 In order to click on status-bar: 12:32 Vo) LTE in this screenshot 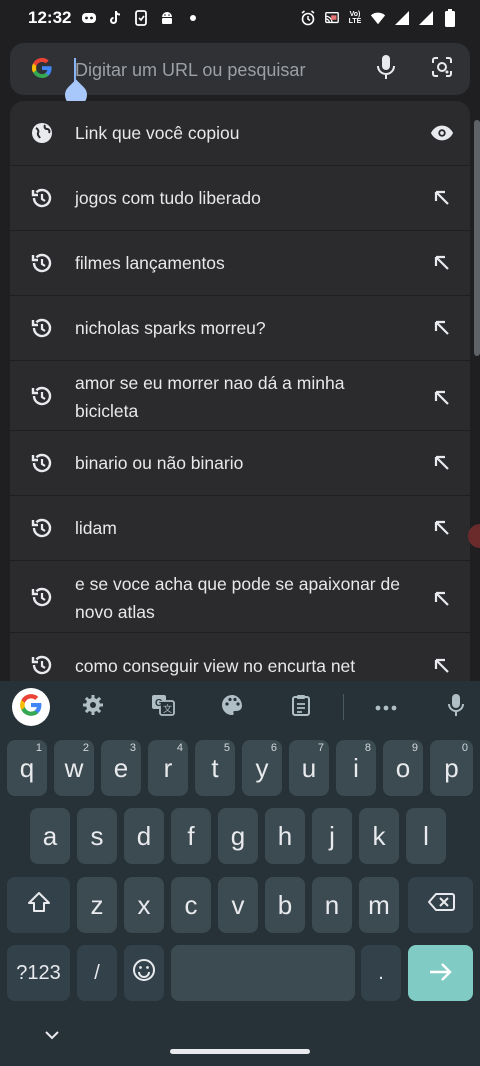, I will do `click(240, 18)`.